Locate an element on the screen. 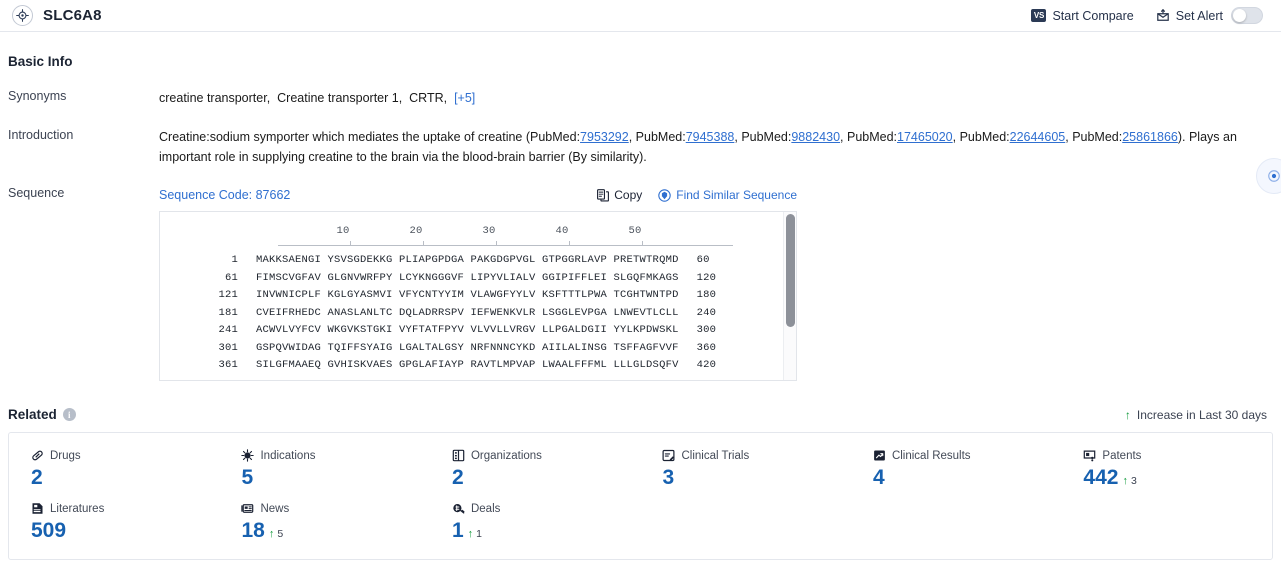  increase-legend-label: Increase in Last 30 days is located at coordinates (1201, 414).